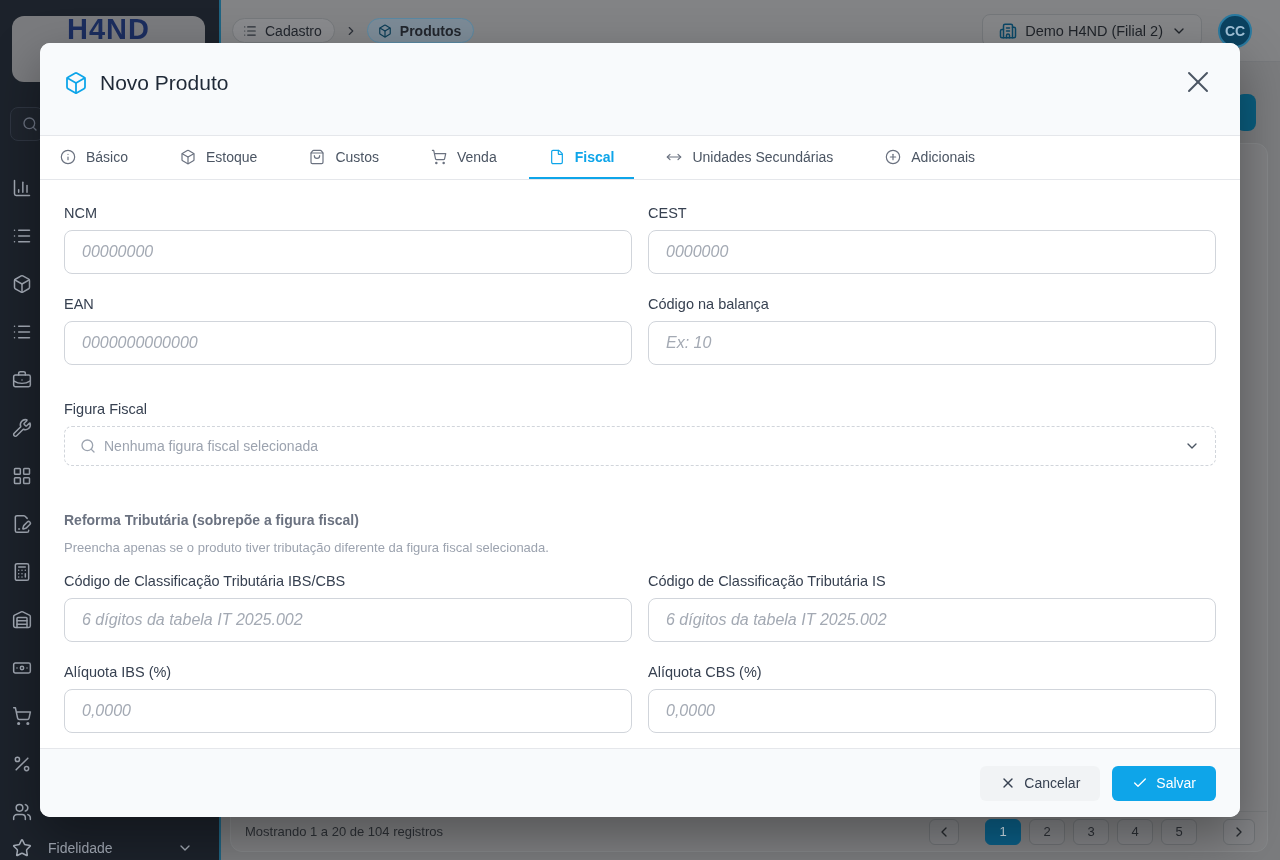 Image resolution: width=1280 pixels, height=860 pixels. I want to click on tab: Adicionais, so click(930, 157).